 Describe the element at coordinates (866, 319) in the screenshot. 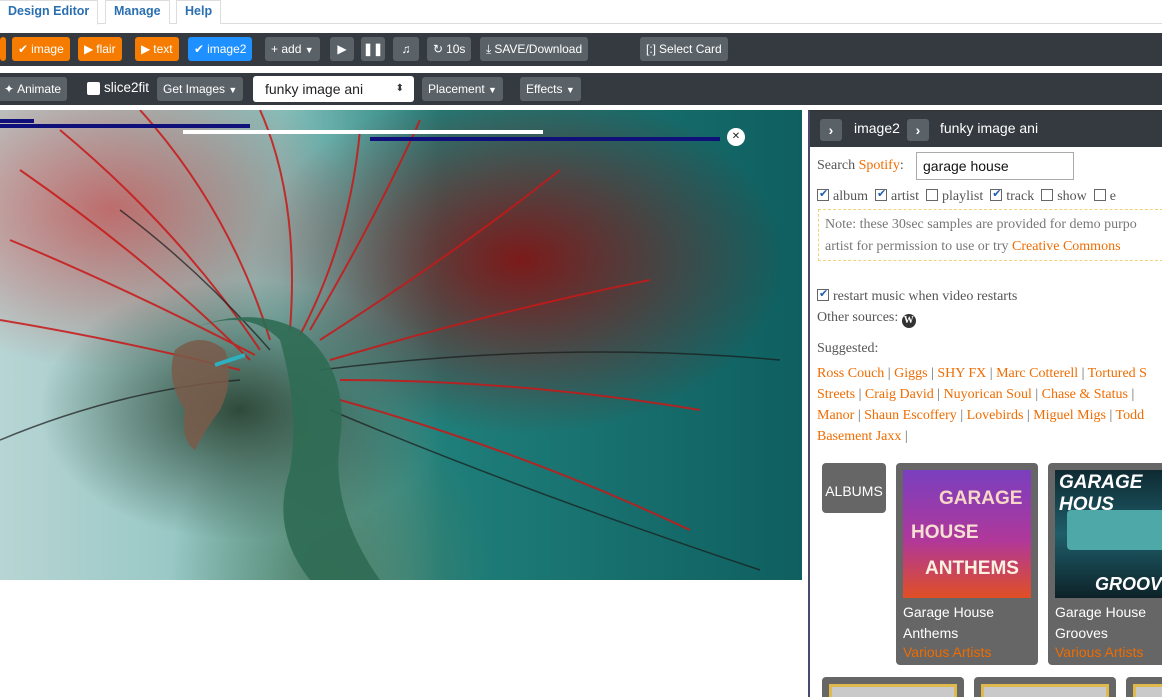

I see `other-sources: Other sources: W` at that location.